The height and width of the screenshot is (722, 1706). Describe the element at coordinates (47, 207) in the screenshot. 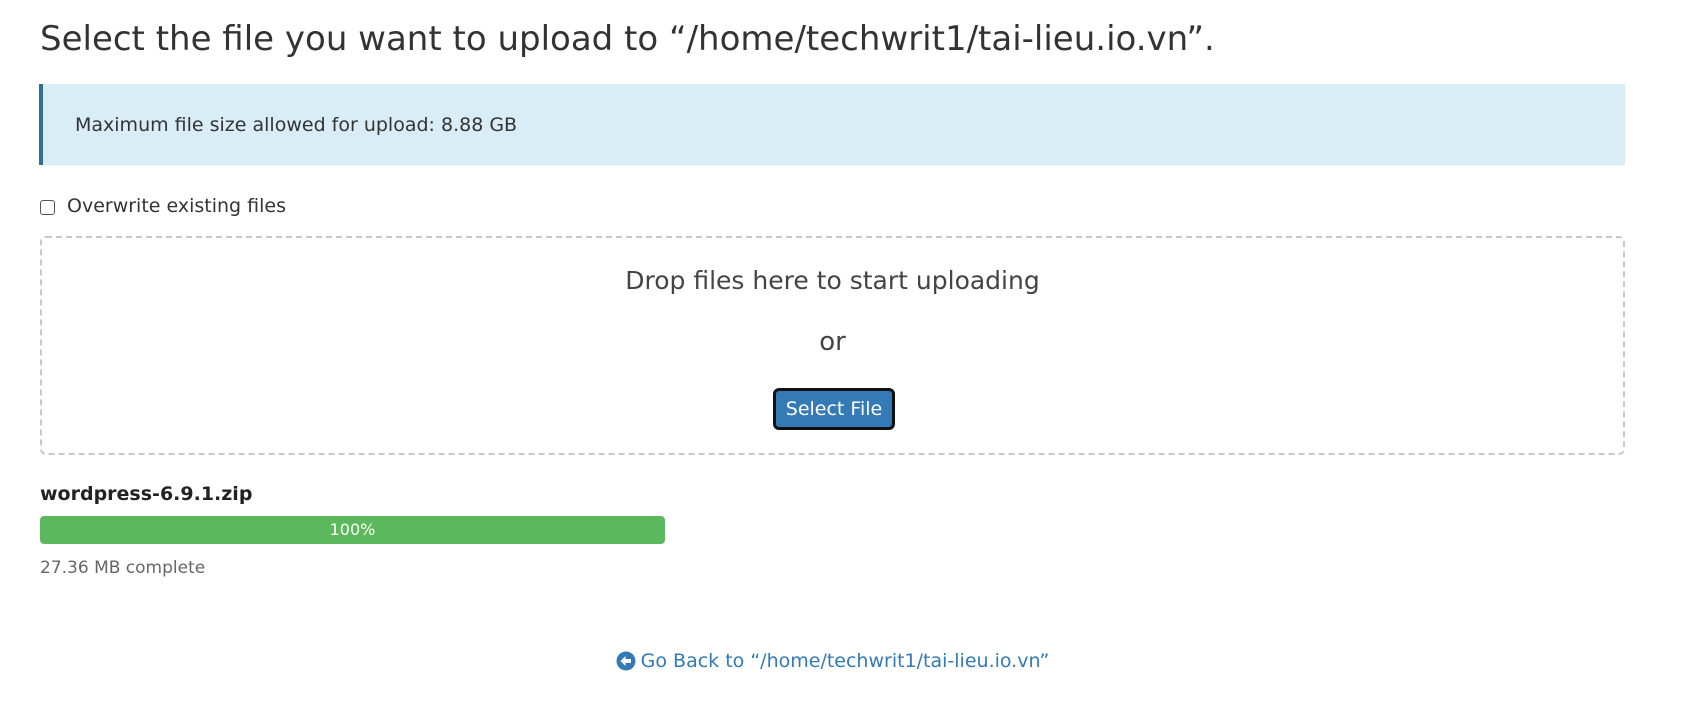

I see `overwrite-checkbox` at that location.